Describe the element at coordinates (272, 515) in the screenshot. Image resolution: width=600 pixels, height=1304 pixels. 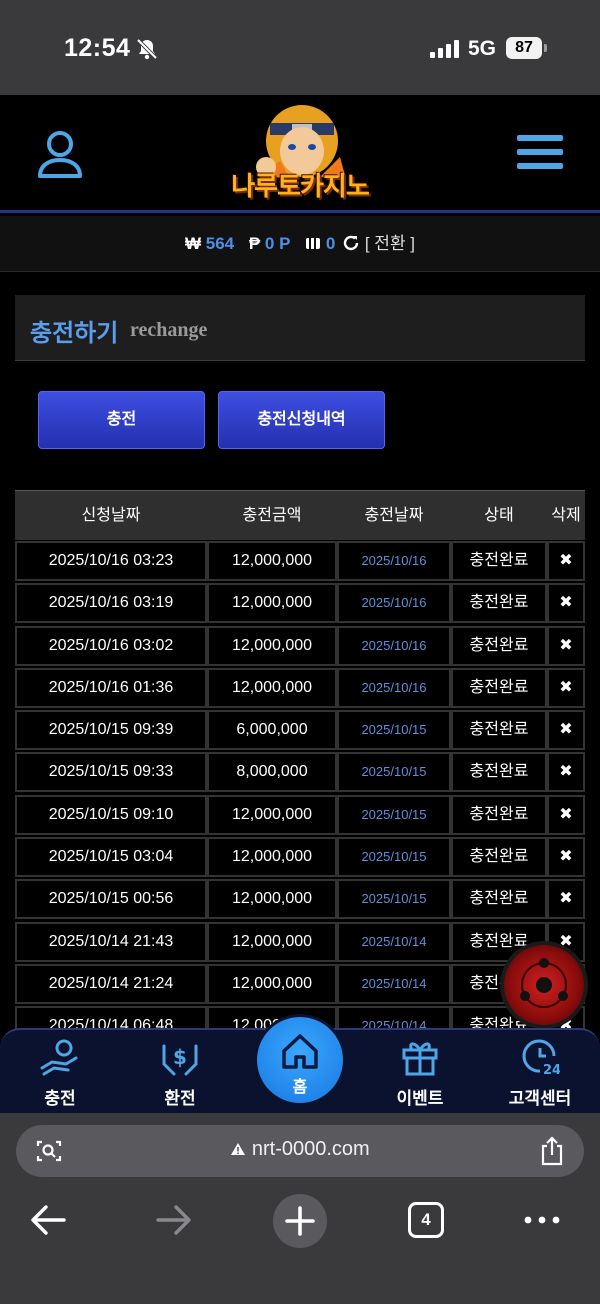
I see `col-amount: 충전금액` at that location.